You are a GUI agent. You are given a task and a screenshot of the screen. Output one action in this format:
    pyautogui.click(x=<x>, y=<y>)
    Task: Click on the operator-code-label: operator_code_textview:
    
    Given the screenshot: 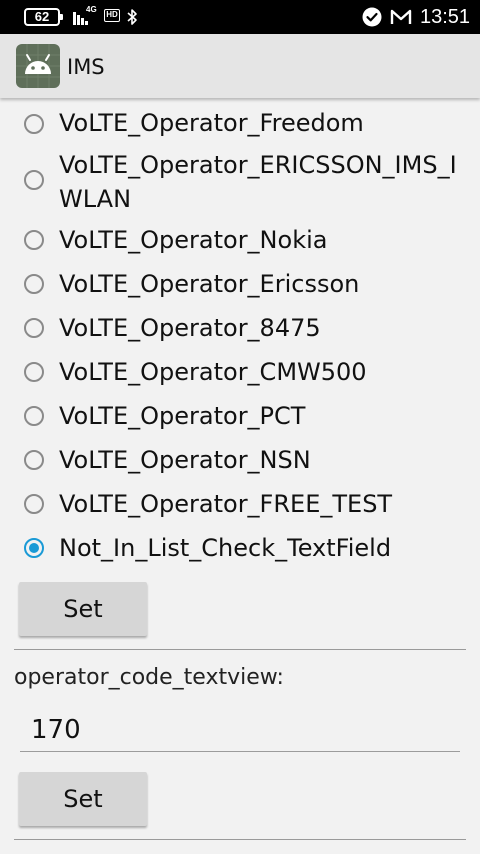 What is the action you would take?
    pyautogui.click(x=149, y=677)
    